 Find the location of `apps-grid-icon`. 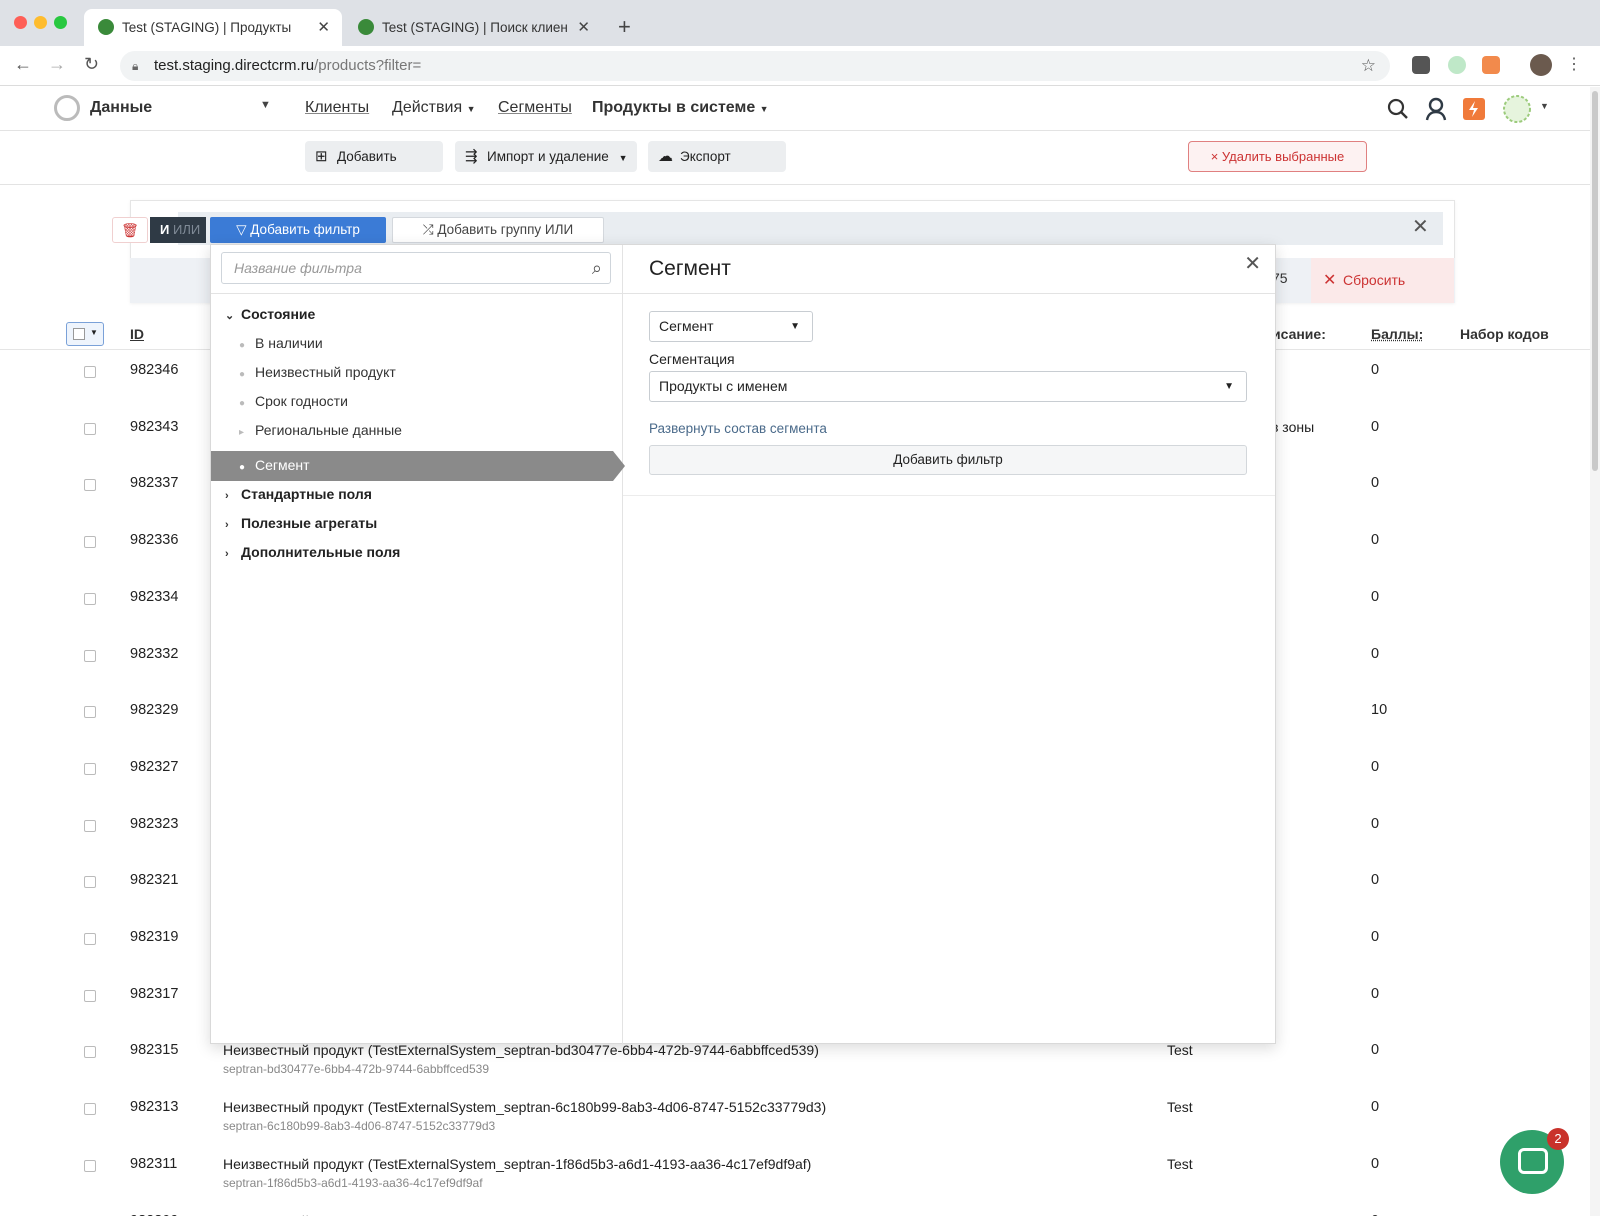

apps-grid-icon is located at coordinates (1518, 109).